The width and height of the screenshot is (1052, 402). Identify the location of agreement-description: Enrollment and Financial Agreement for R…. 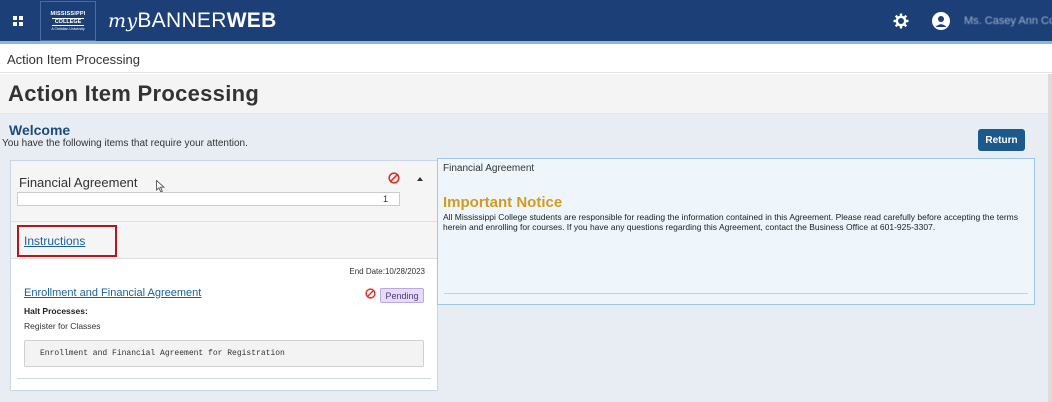
(224, 353).